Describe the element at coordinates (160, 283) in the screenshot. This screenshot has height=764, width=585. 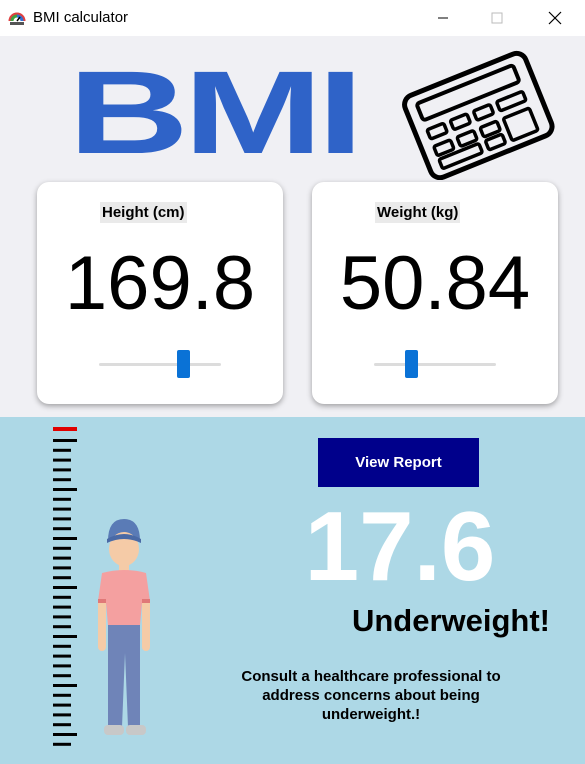
I see `height-value: 169.8` at that location.